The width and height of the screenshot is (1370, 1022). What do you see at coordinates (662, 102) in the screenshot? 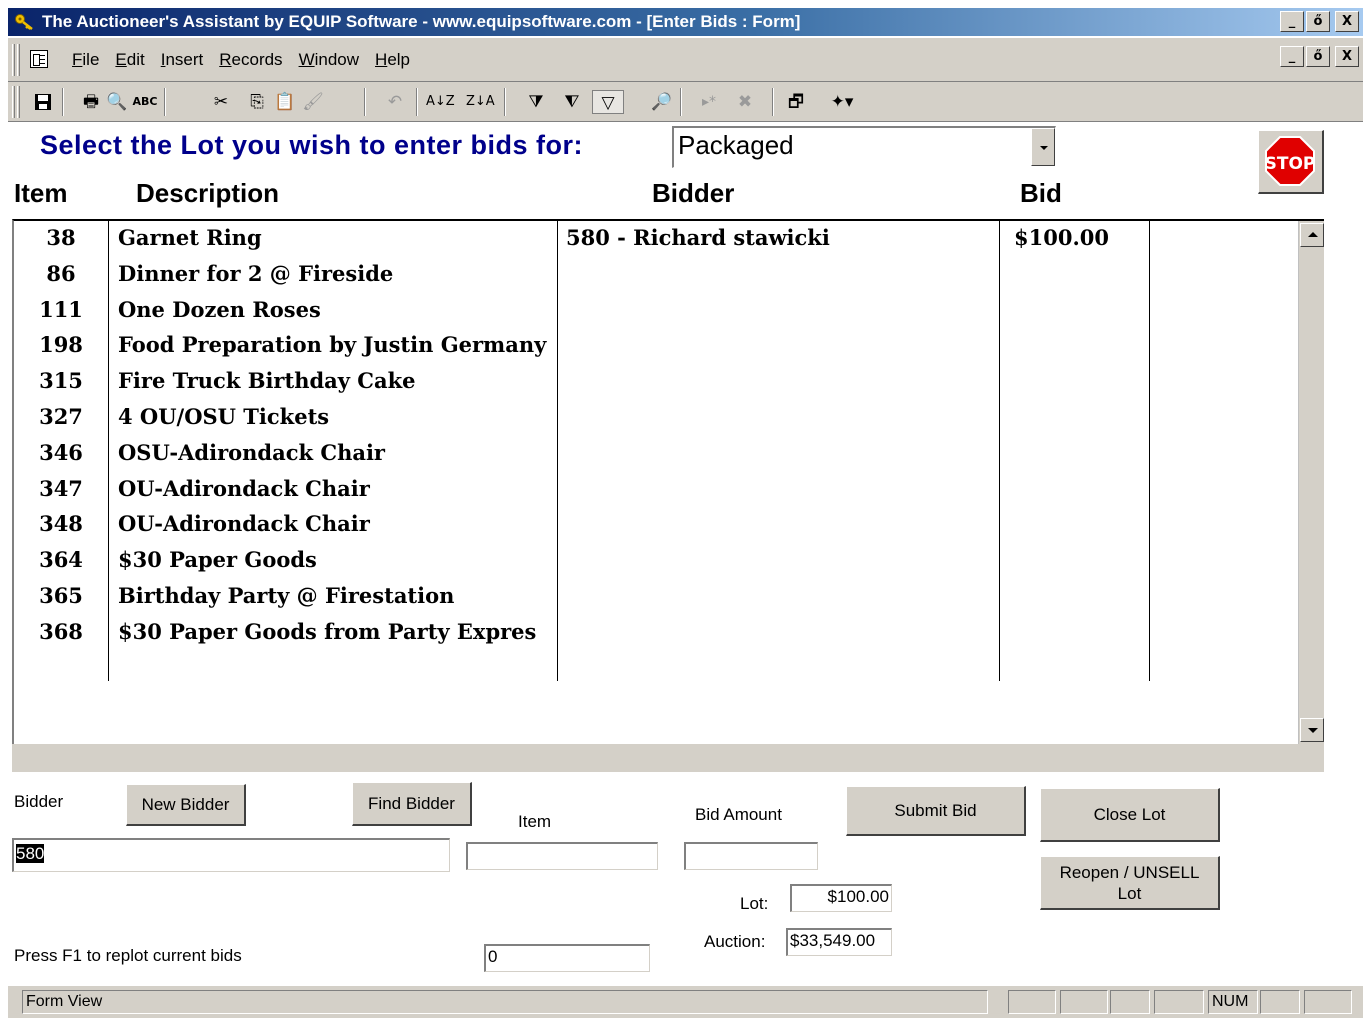
I see `find-icon: 🔎` at bounding box center [662, 102].